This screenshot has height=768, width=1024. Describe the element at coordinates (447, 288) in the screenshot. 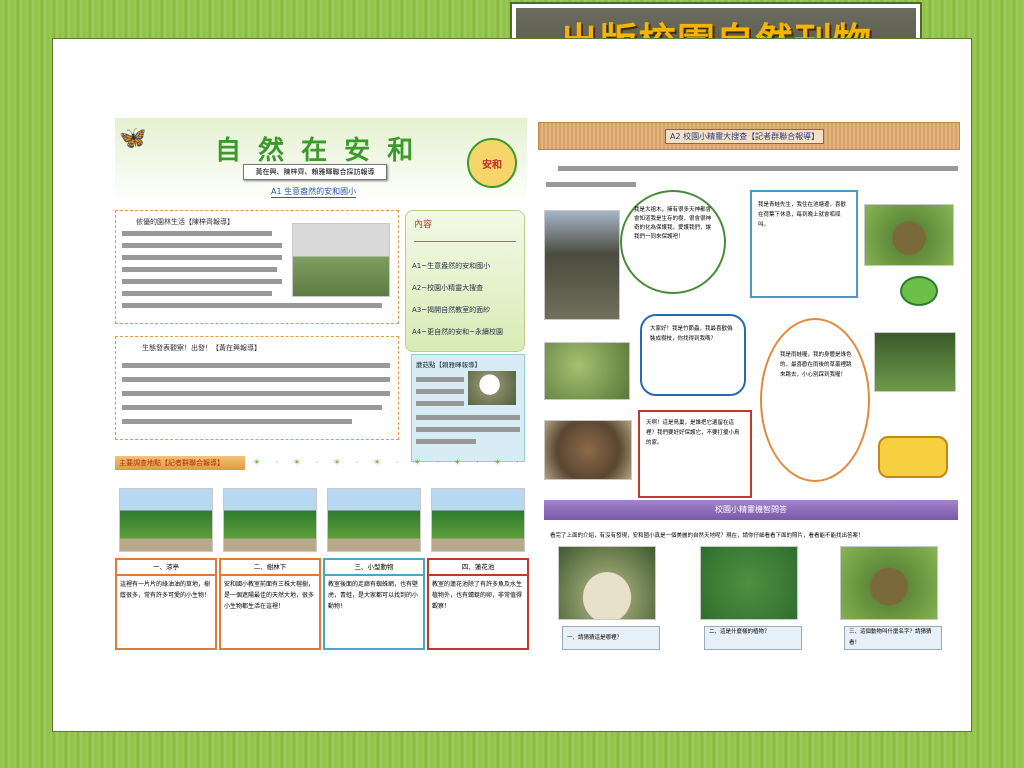

I see `toc-item: A2~校園小精靈大搜查` at that location.